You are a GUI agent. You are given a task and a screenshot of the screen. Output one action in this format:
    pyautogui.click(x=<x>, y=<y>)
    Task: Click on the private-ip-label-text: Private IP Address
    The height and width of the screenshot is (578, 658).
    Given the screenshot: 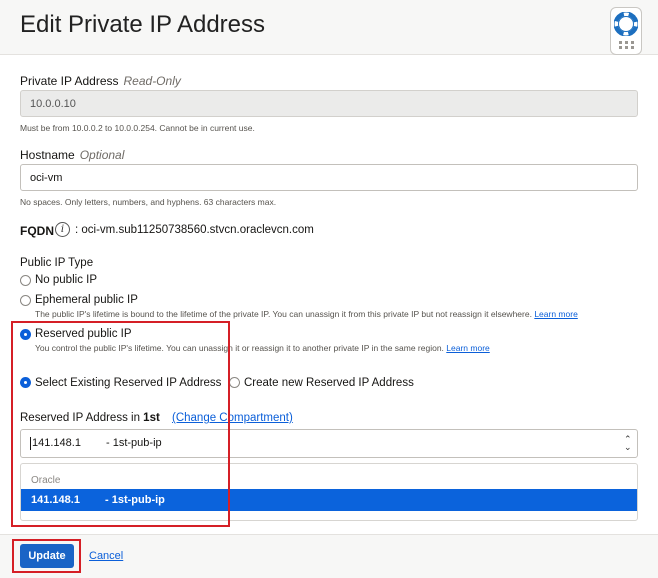 What is the action you would take?
    pyautogui.click(x=69, y=81)
    